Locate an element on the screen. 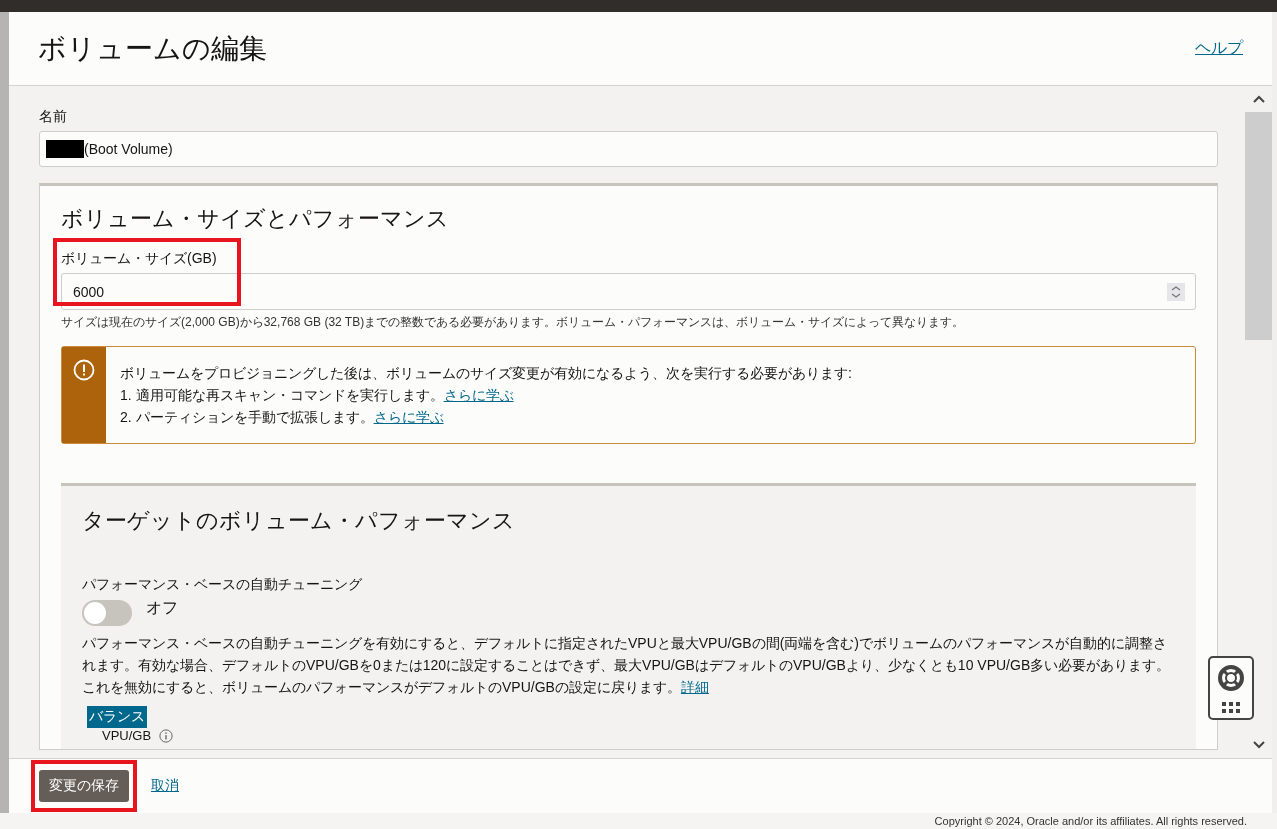 This screenshot has width=1277, height=829. field-label: ボリューム・サイズ(GB) is located at coordinates (139, 259).